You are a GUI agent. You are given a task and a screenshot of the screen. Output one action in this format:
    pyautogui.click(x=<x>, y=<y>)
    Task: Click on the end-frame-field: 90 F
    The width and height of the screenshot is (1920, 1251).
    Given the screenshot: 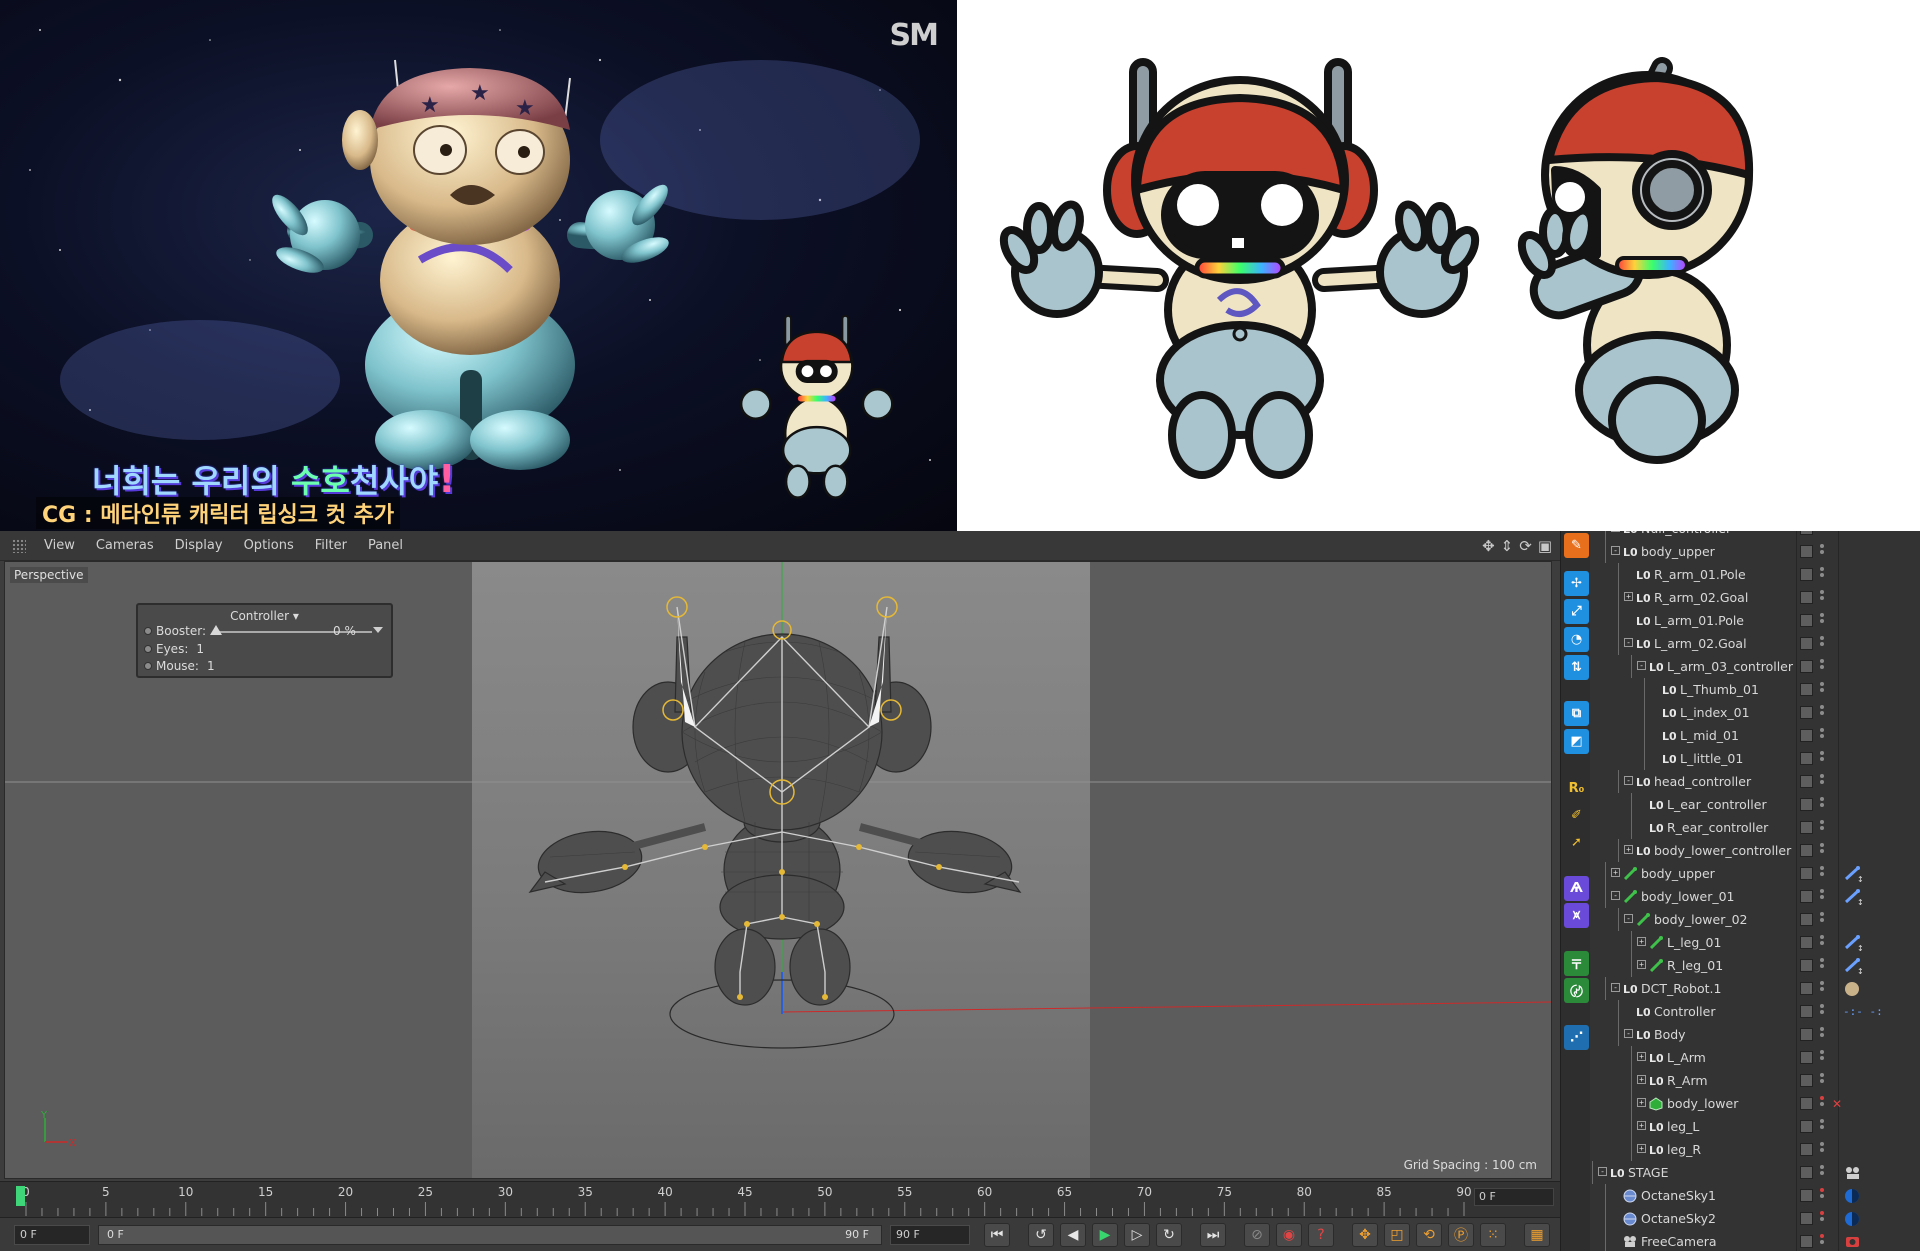 What is the action you would take?
    pyautogui.click(x=930, y=1235)
    